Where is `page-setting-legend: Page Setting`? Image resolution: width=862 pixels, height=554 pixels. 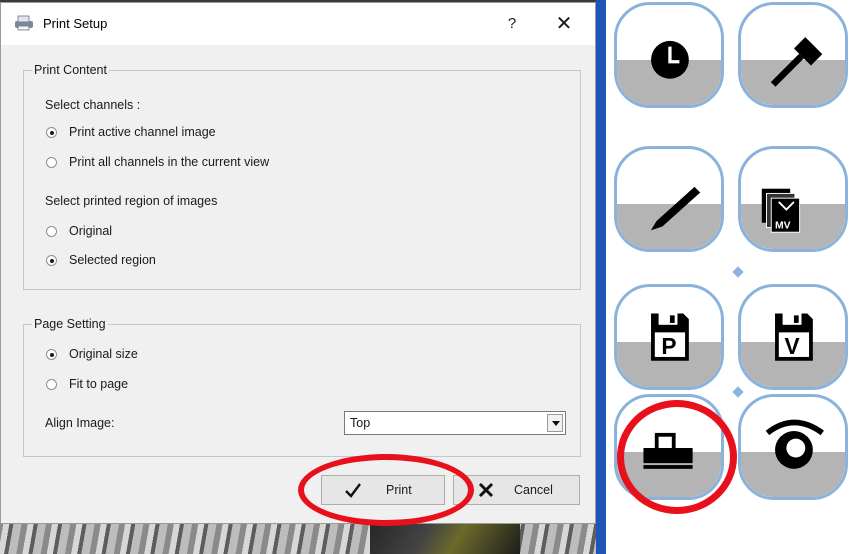 page-setting-legend: Page Setting is located at coordinates (70, 324).